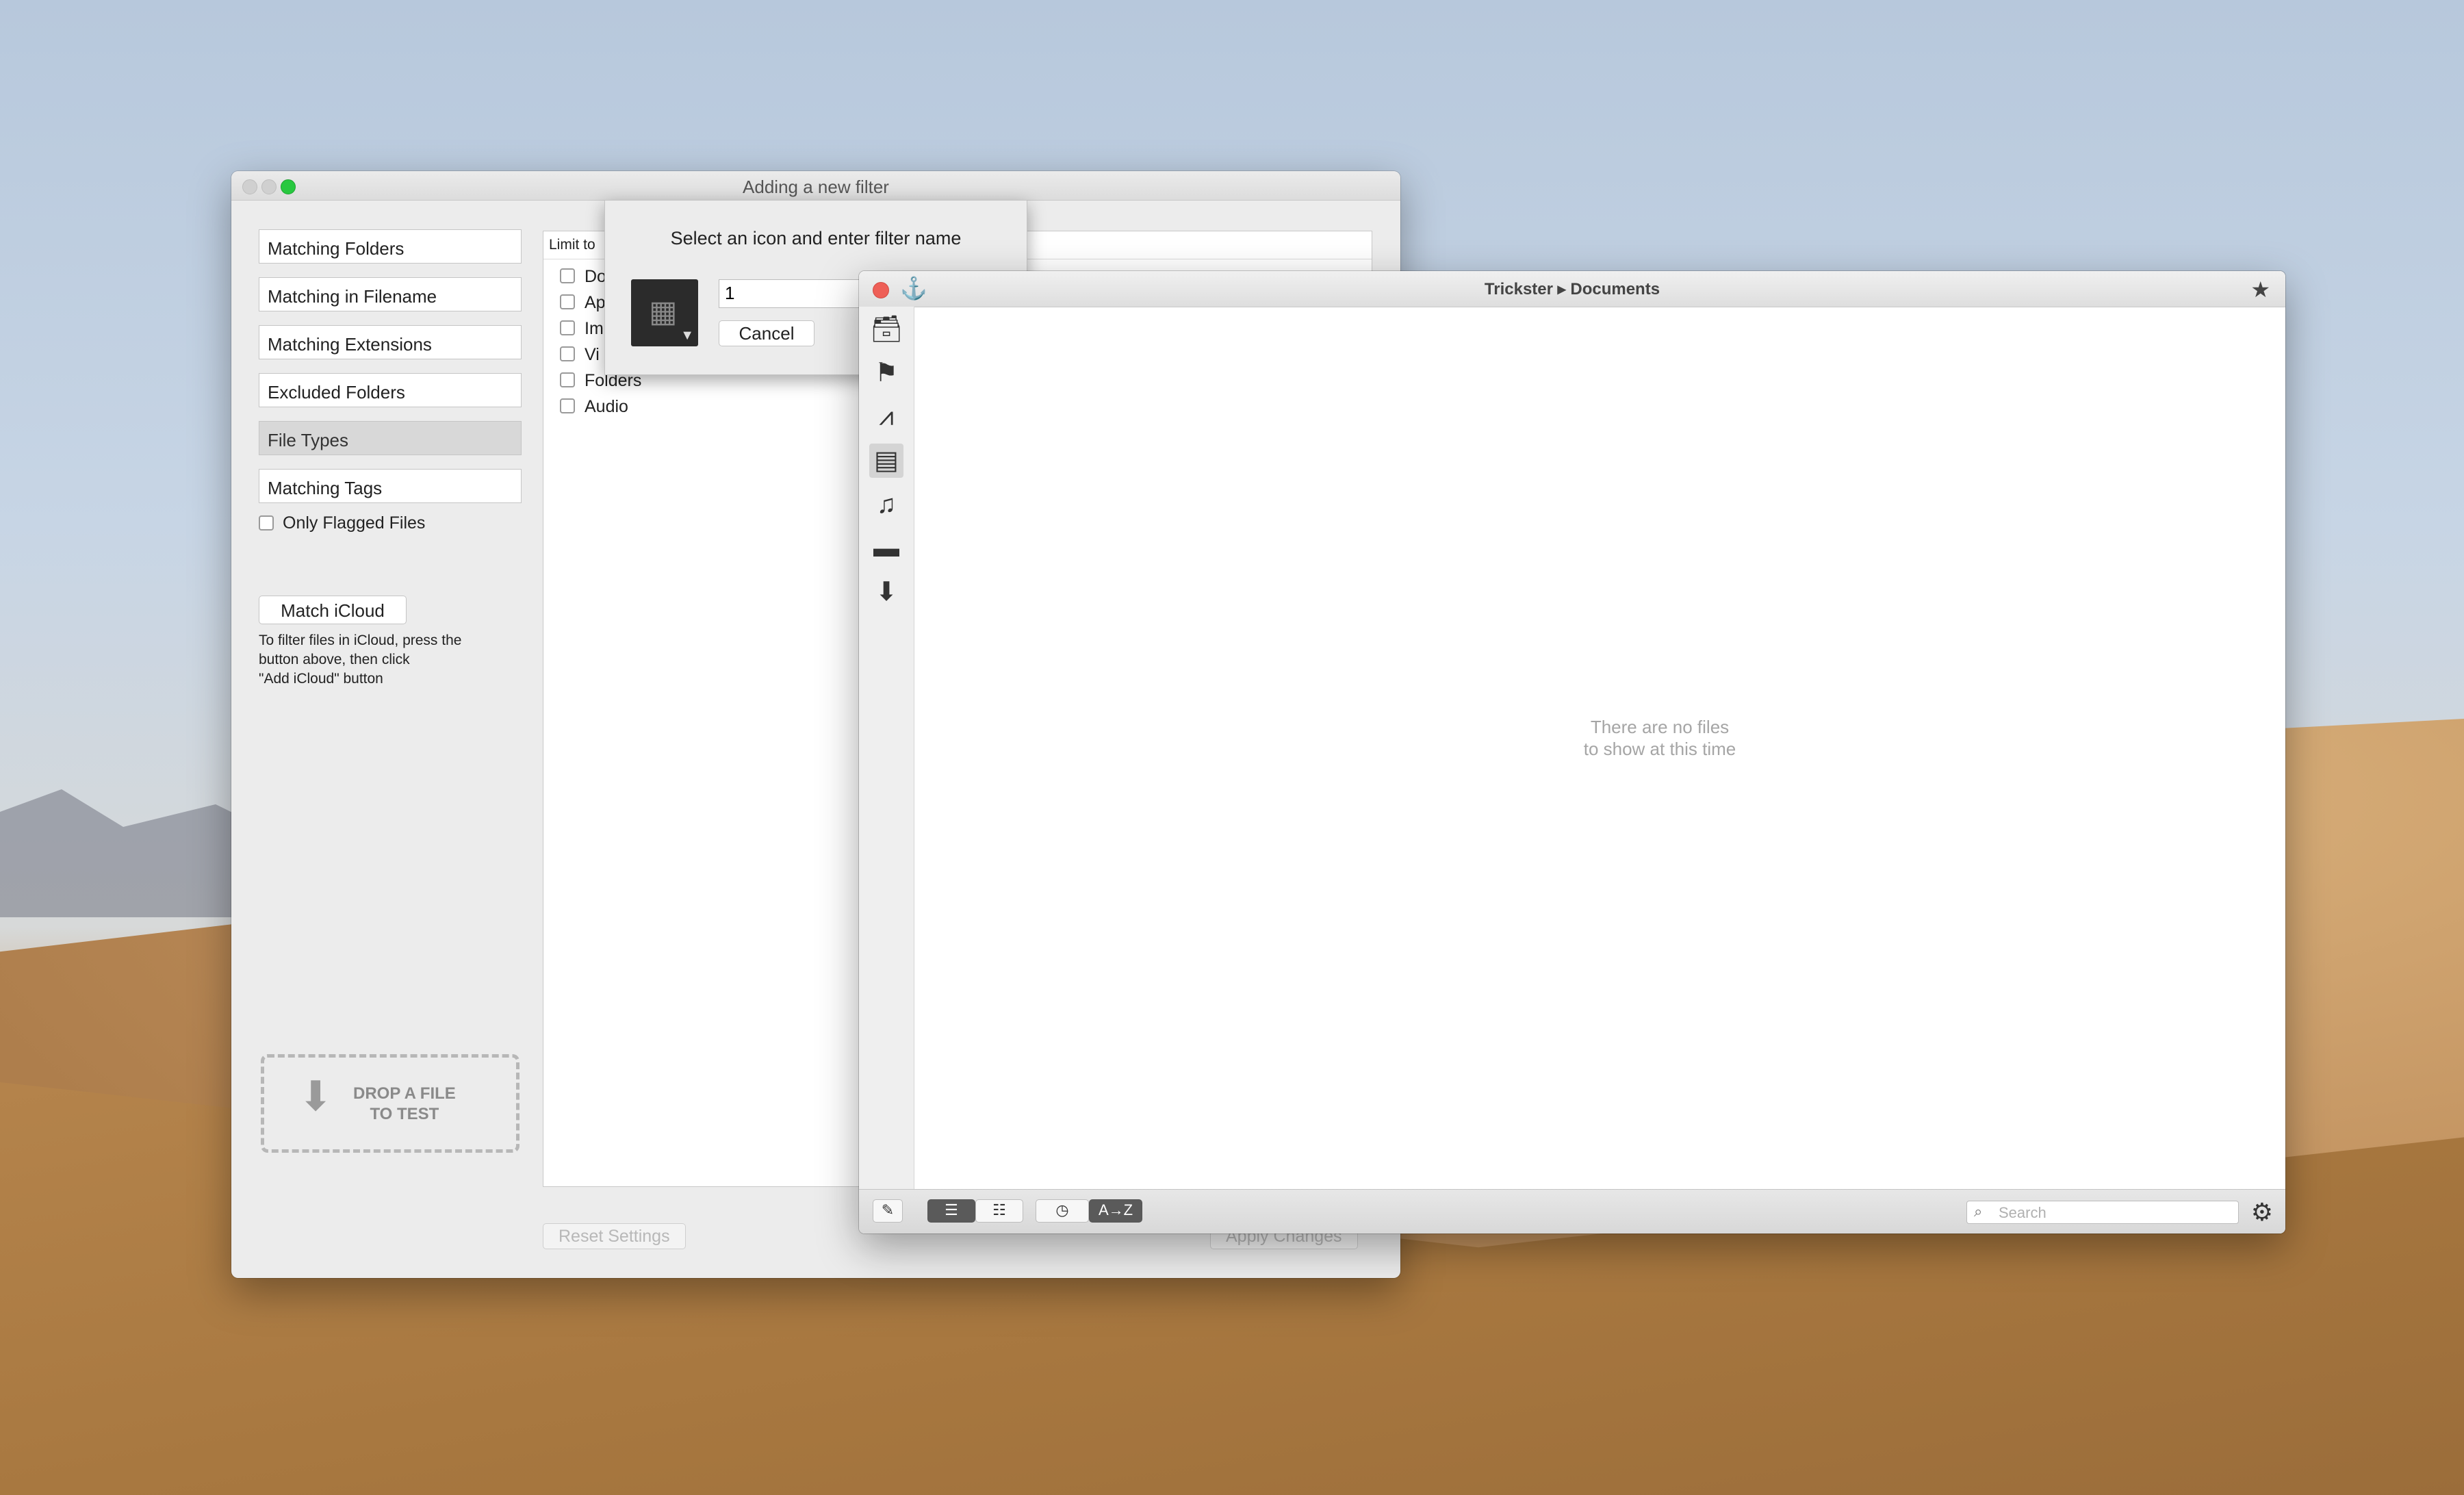 Image resolution: width=2464 pixels, height=1495 pixels. I want to click on document-icon: ▤, so click(886, 461).